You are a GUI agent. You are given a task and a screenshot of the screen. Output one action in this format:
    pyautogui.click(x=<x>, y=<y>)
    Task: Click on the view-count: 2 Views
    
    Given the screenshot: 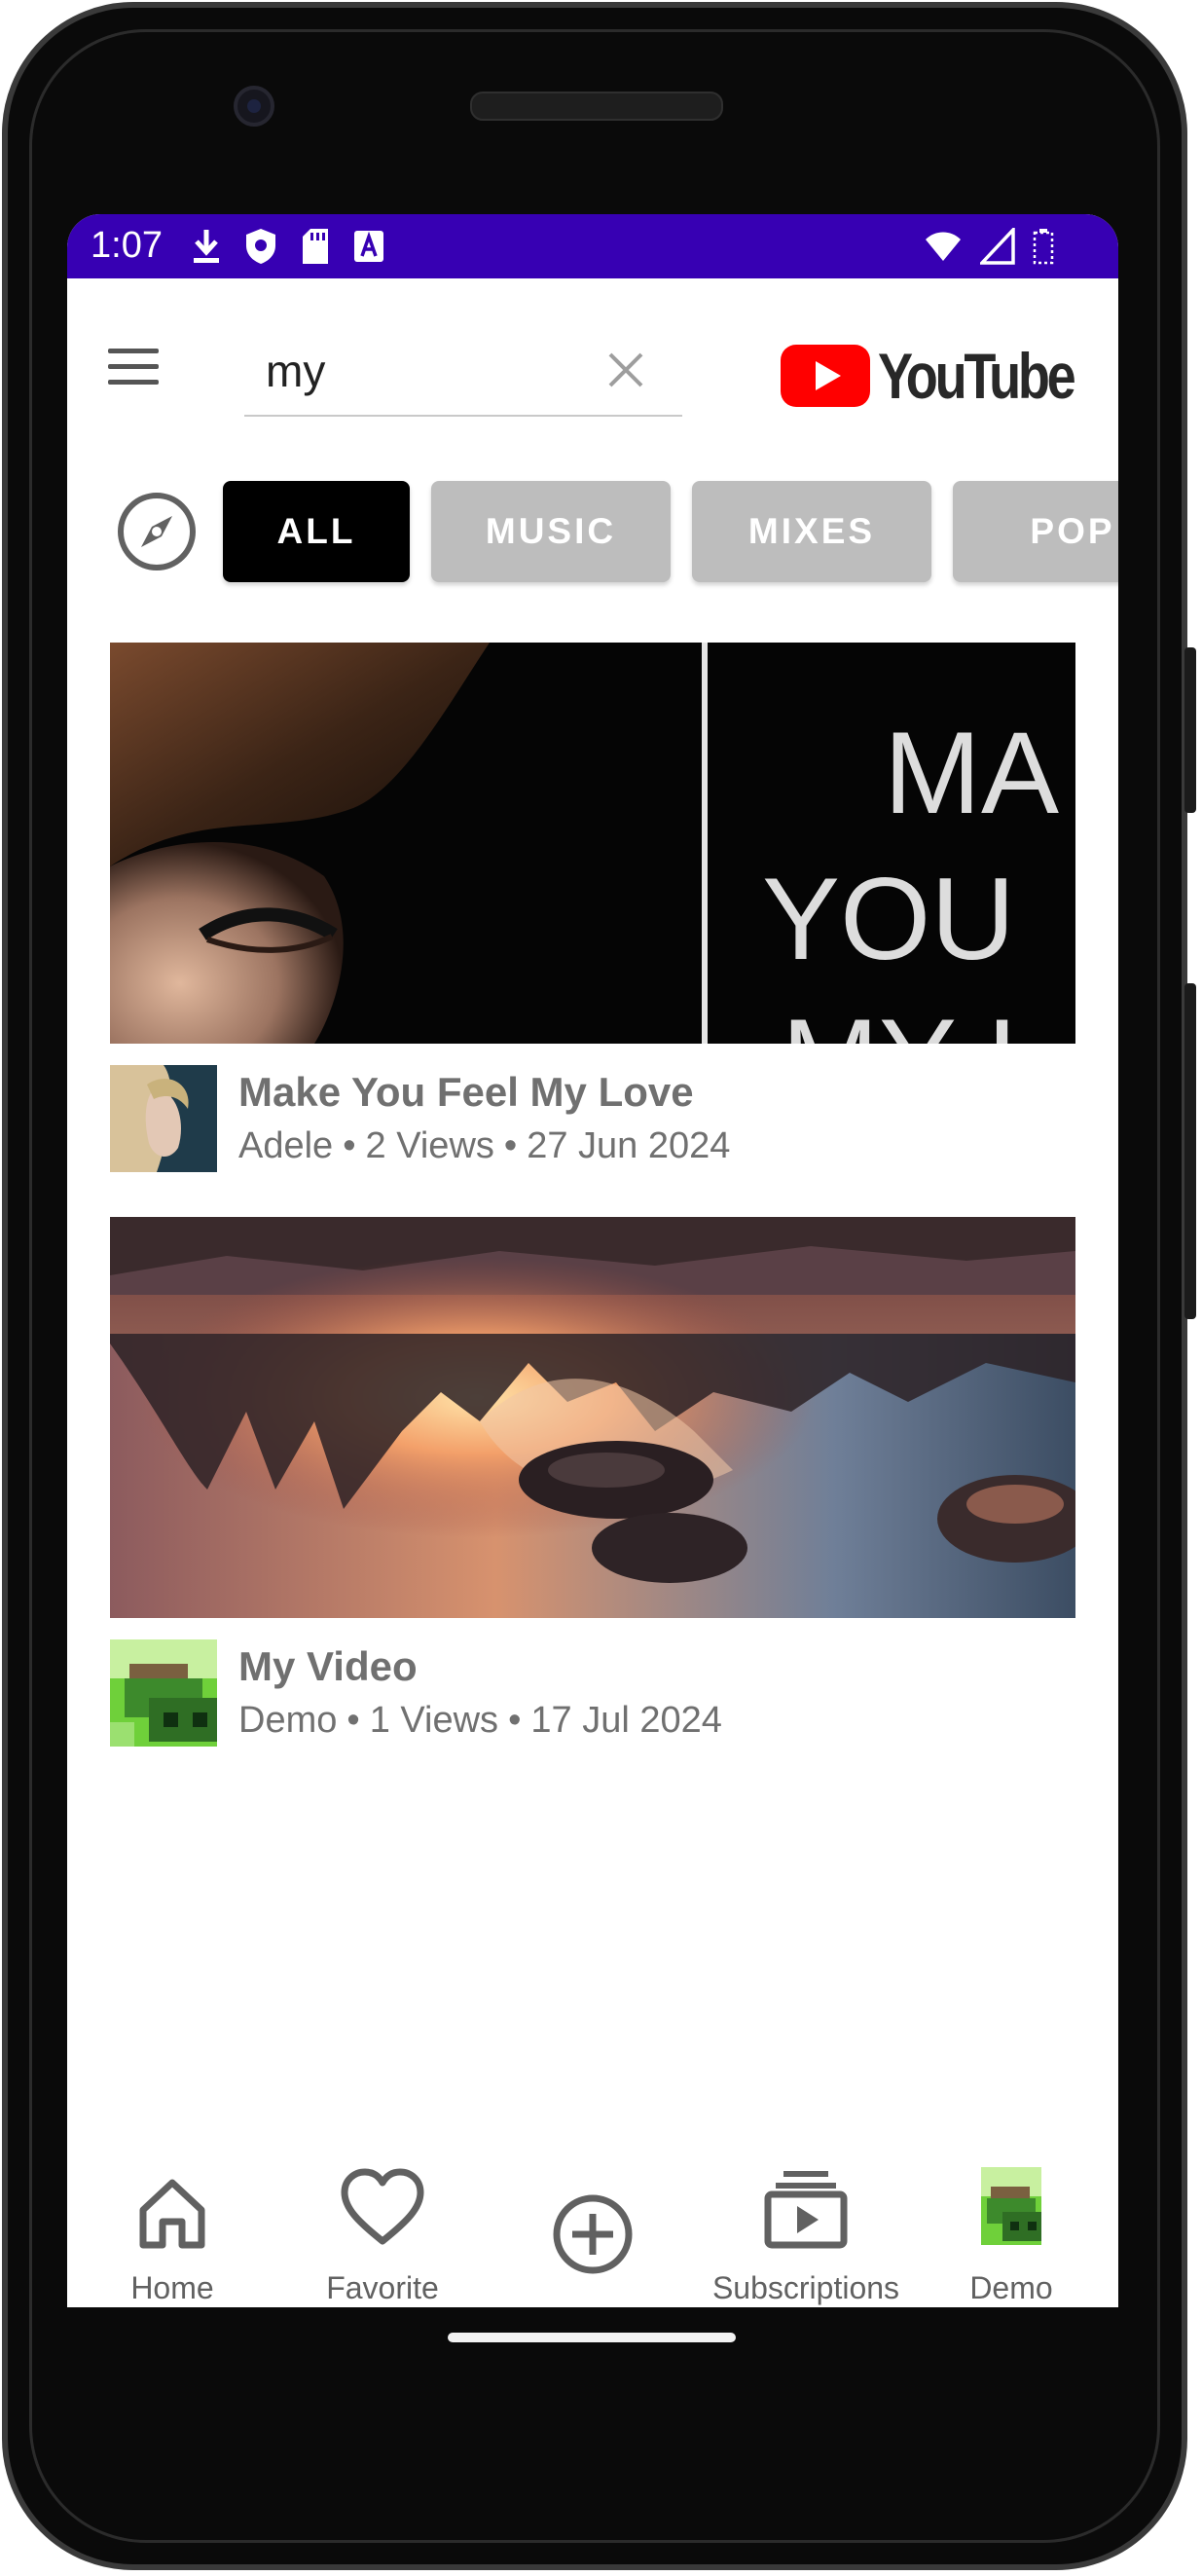 What is the action you would take?
    pyautogui.click(x=429, y=1145)
    